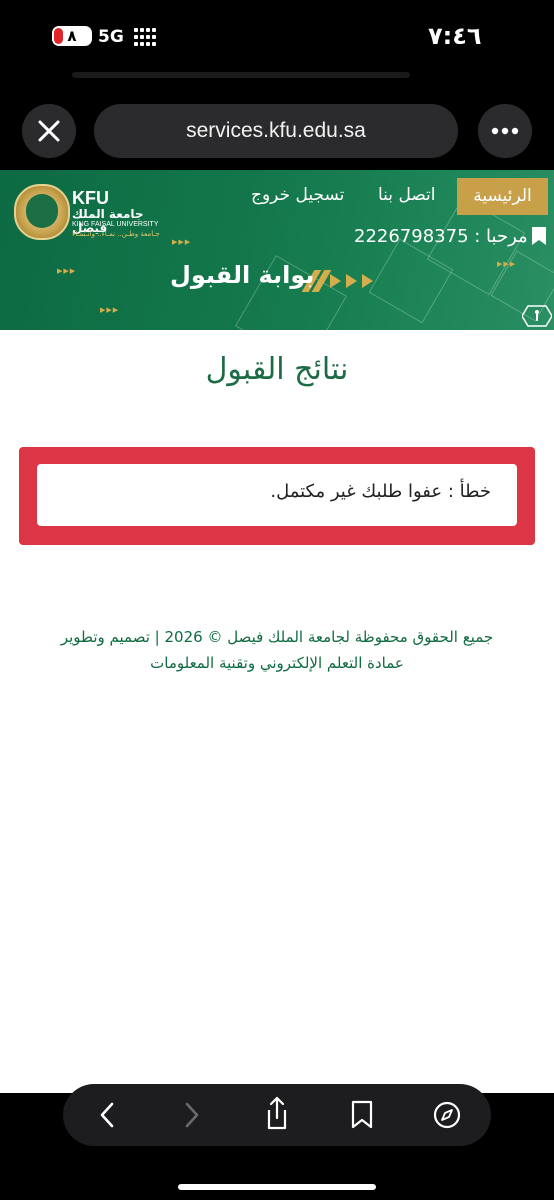 The image size is (554, 1200). I want to click on forward-icon, so click(192, 1115).